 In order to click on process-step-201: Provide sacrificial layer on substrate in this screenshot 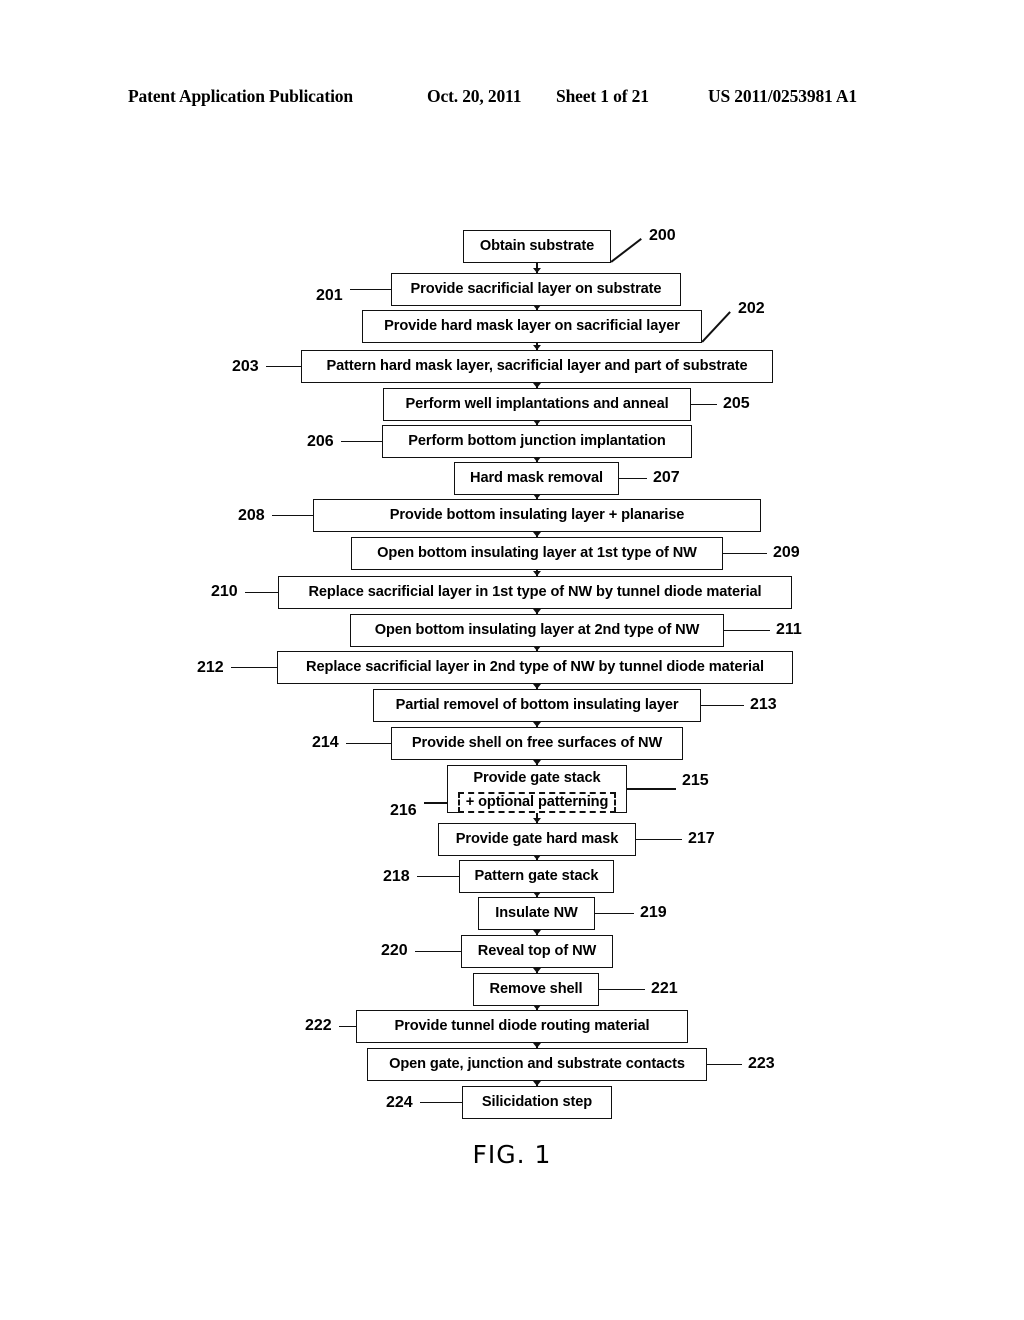, I will do `click(536, 289)`.